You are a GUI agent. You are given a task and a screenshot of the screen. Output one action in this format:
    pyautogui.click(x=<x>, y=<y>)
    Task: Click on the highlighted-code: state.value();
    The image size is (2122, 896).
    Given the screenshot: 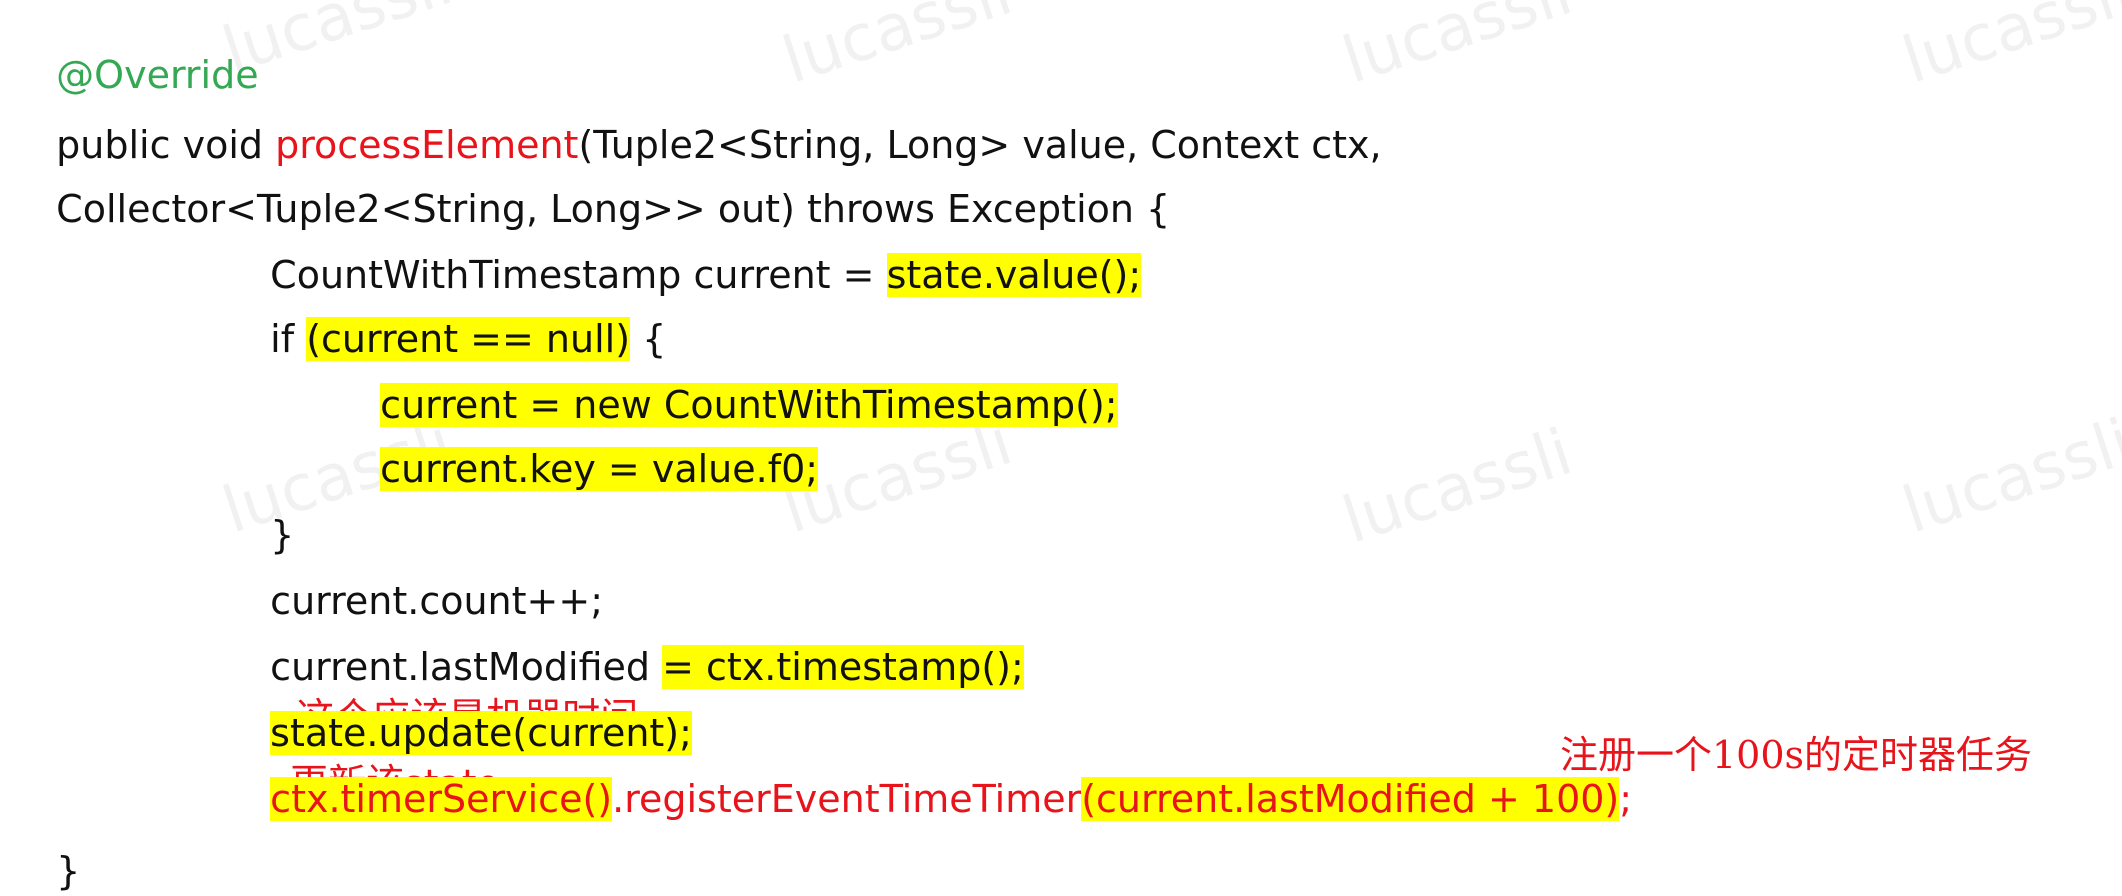 What is the action you would take?
    pyautogui.click(x=1014, y=275)
    